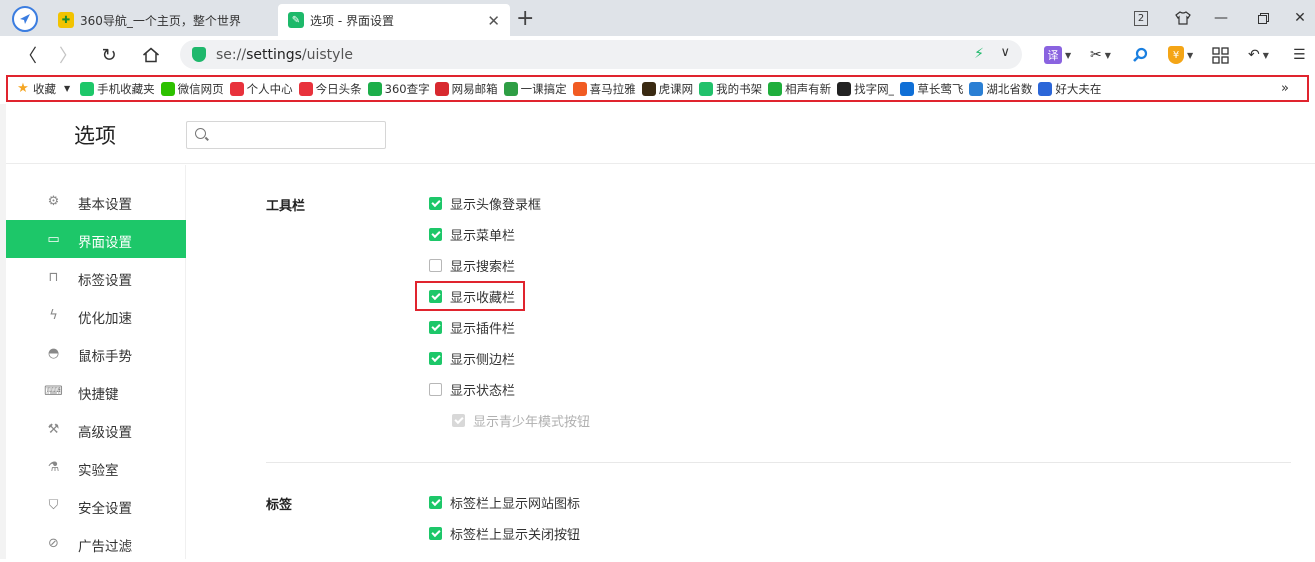  What do you see at coordinates (775, 88) in the screenshot?
I see `crosstalk-icon` at bounding box center [775, 88].